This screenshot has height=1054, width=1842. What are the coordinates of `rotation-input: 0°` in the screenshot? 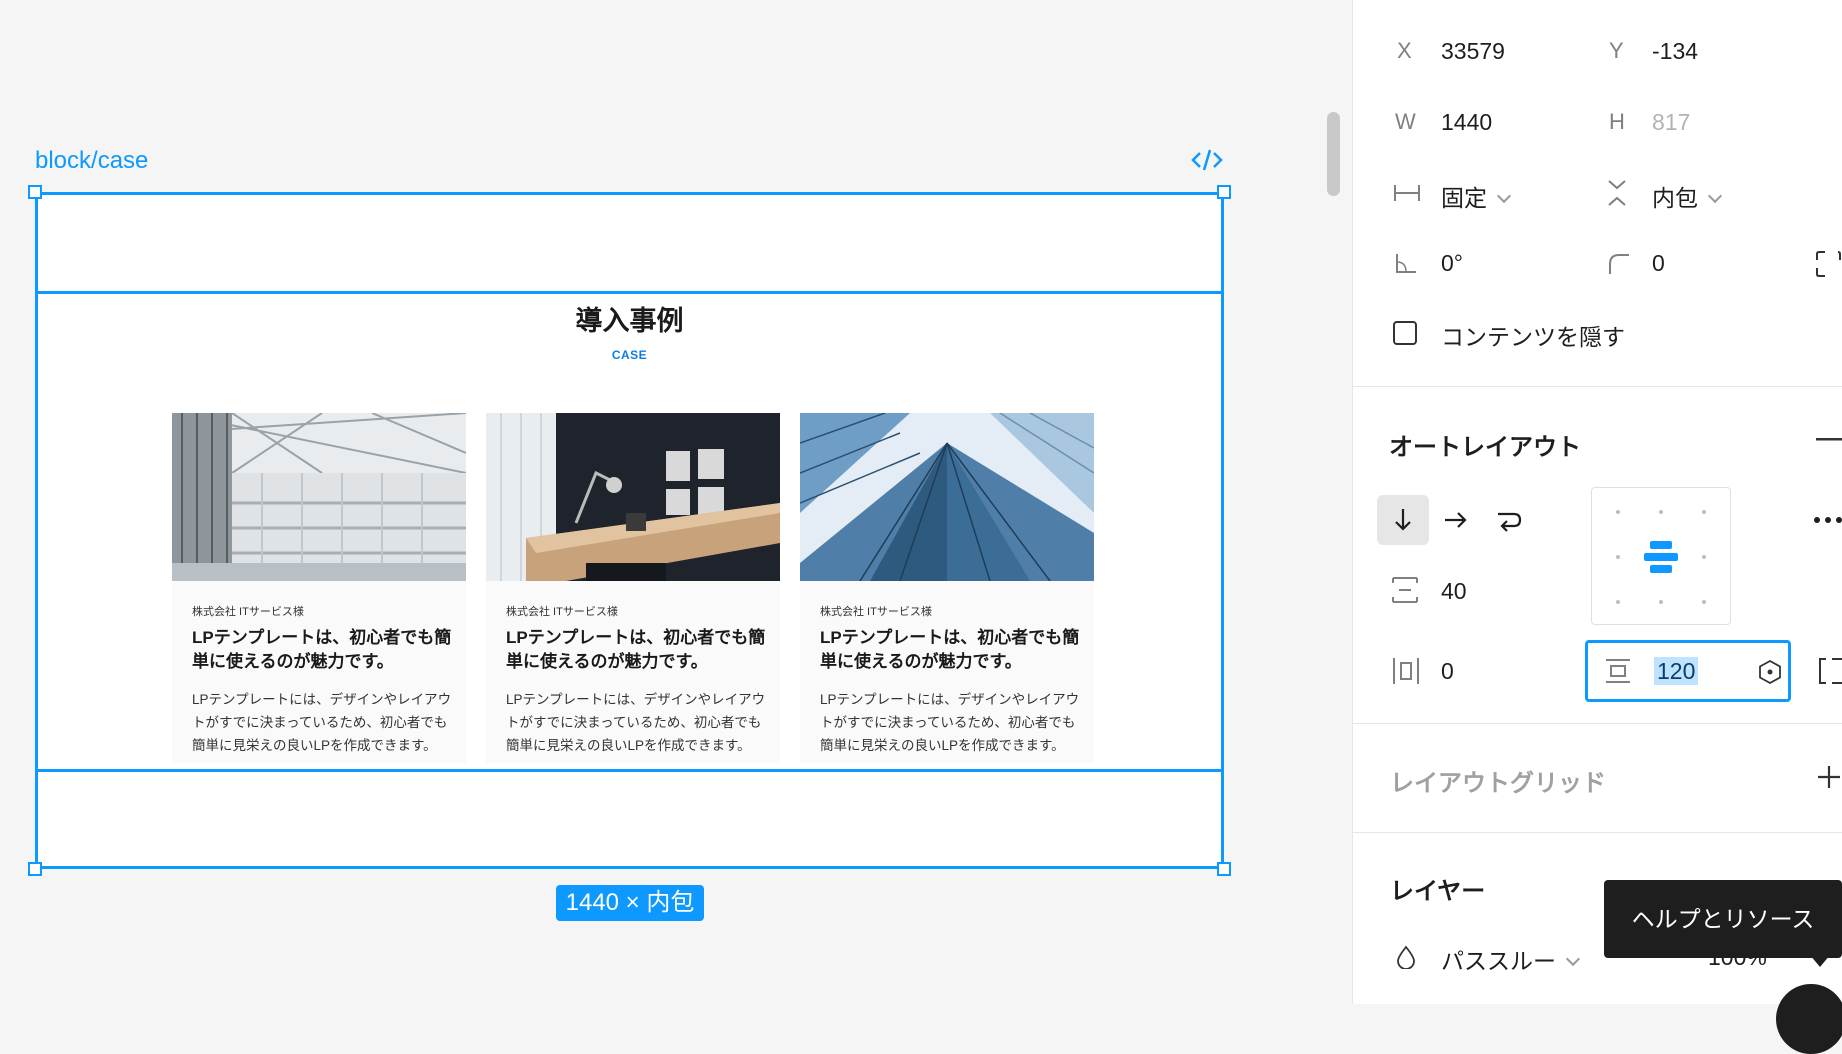 It's located at (1452, 263).